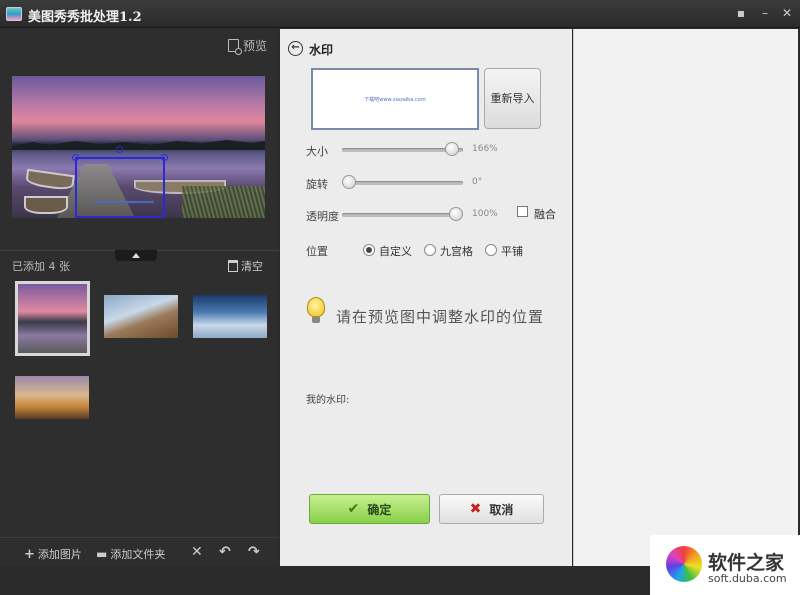  Describe the element at coordinates (102, 554) in the screenshot. I see `folder-icon: ▬` at that location.